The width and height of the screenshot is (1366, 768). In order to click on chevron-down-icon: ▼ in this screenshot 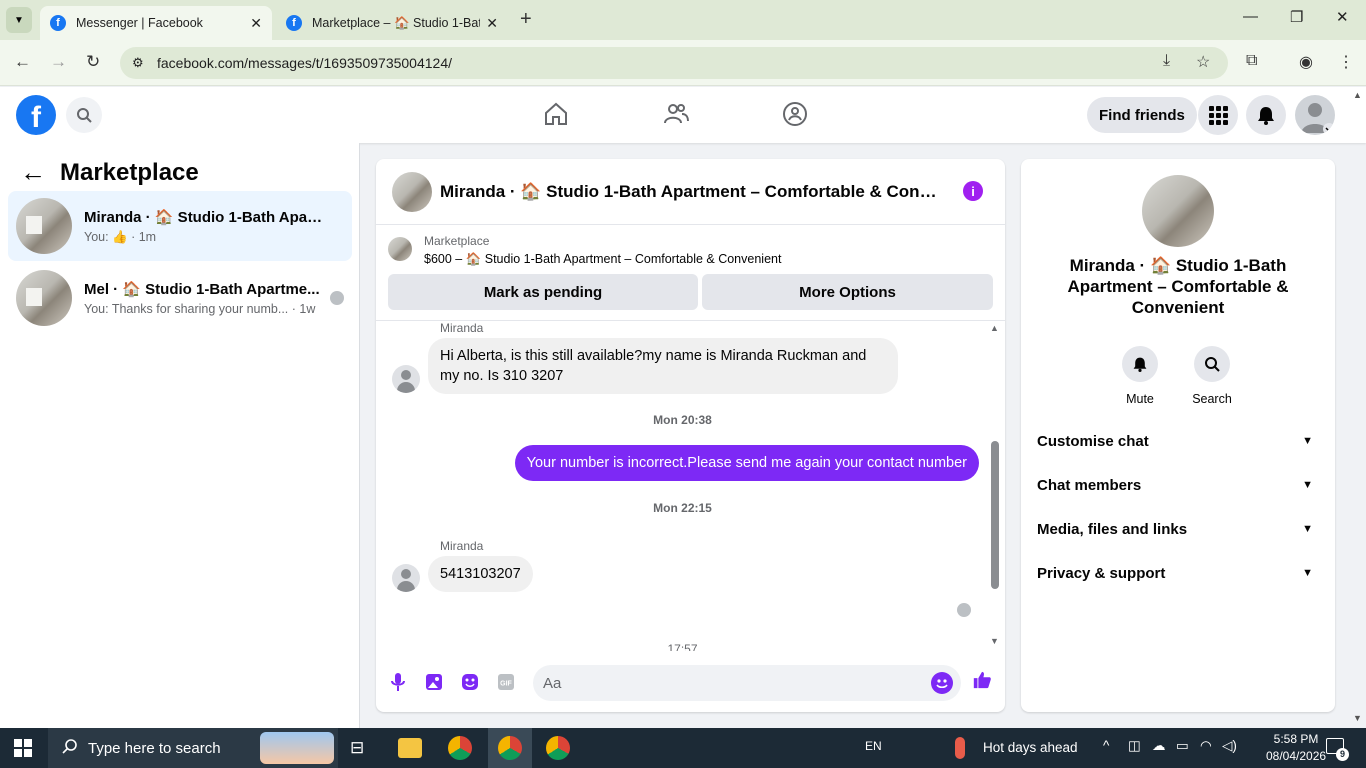, I will do `click(1307, 573)`.